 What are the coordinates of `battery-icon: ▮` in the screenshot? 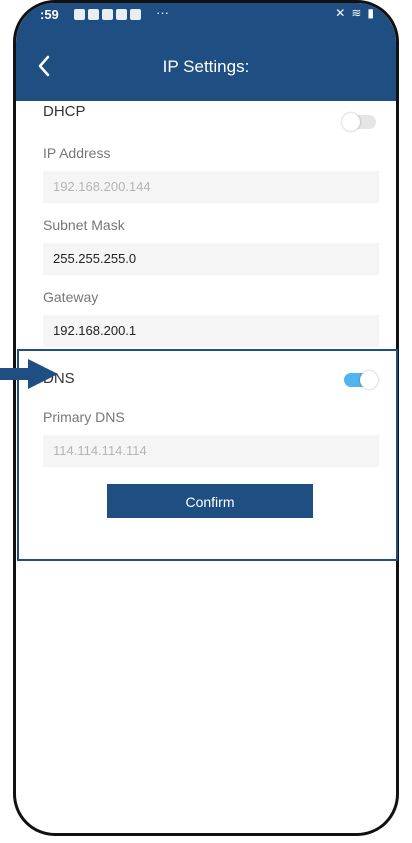 It's located at (370, 13).